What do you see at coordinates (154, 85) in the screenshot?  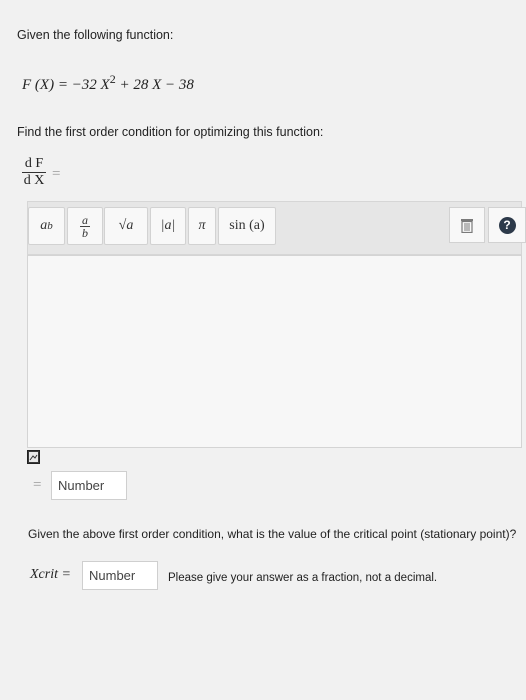 I see `function-rest: + 28 X − 38` at bounding box center [154, 85].